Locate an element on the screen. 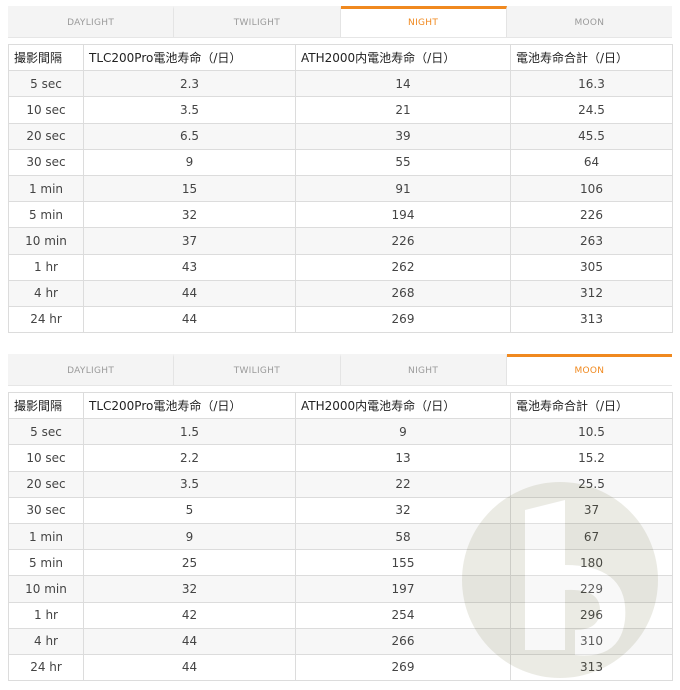 This screenshot has height=690, width=680. interval-cell: 5 sec is located at coordinates (46, 84).